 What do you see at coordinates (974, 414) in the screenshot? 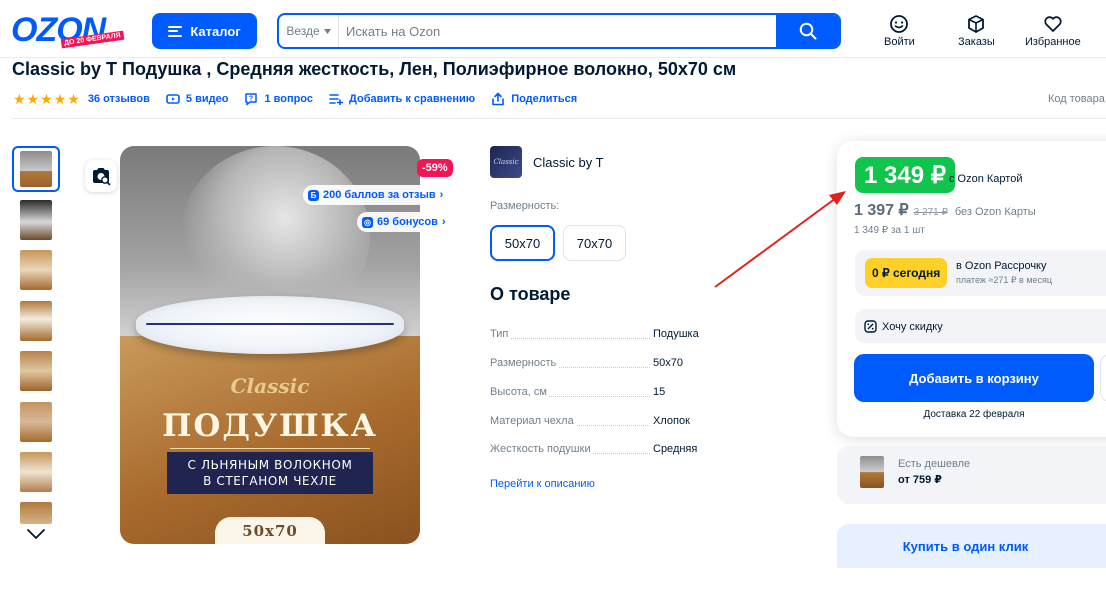
I see `delivery-date: Доставка 22 февраля` at bounding box center [974, 414].